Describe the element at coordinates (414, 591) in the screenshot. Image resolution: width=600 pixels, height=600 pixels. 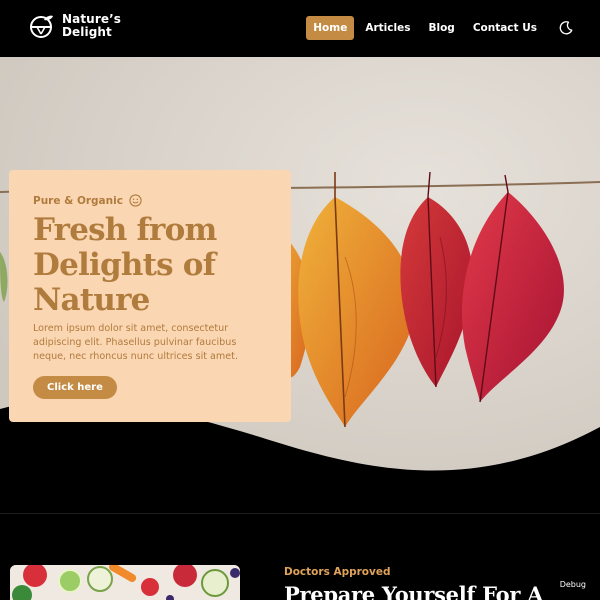
I see `section-title: Prepare Yourself For A` at that location.